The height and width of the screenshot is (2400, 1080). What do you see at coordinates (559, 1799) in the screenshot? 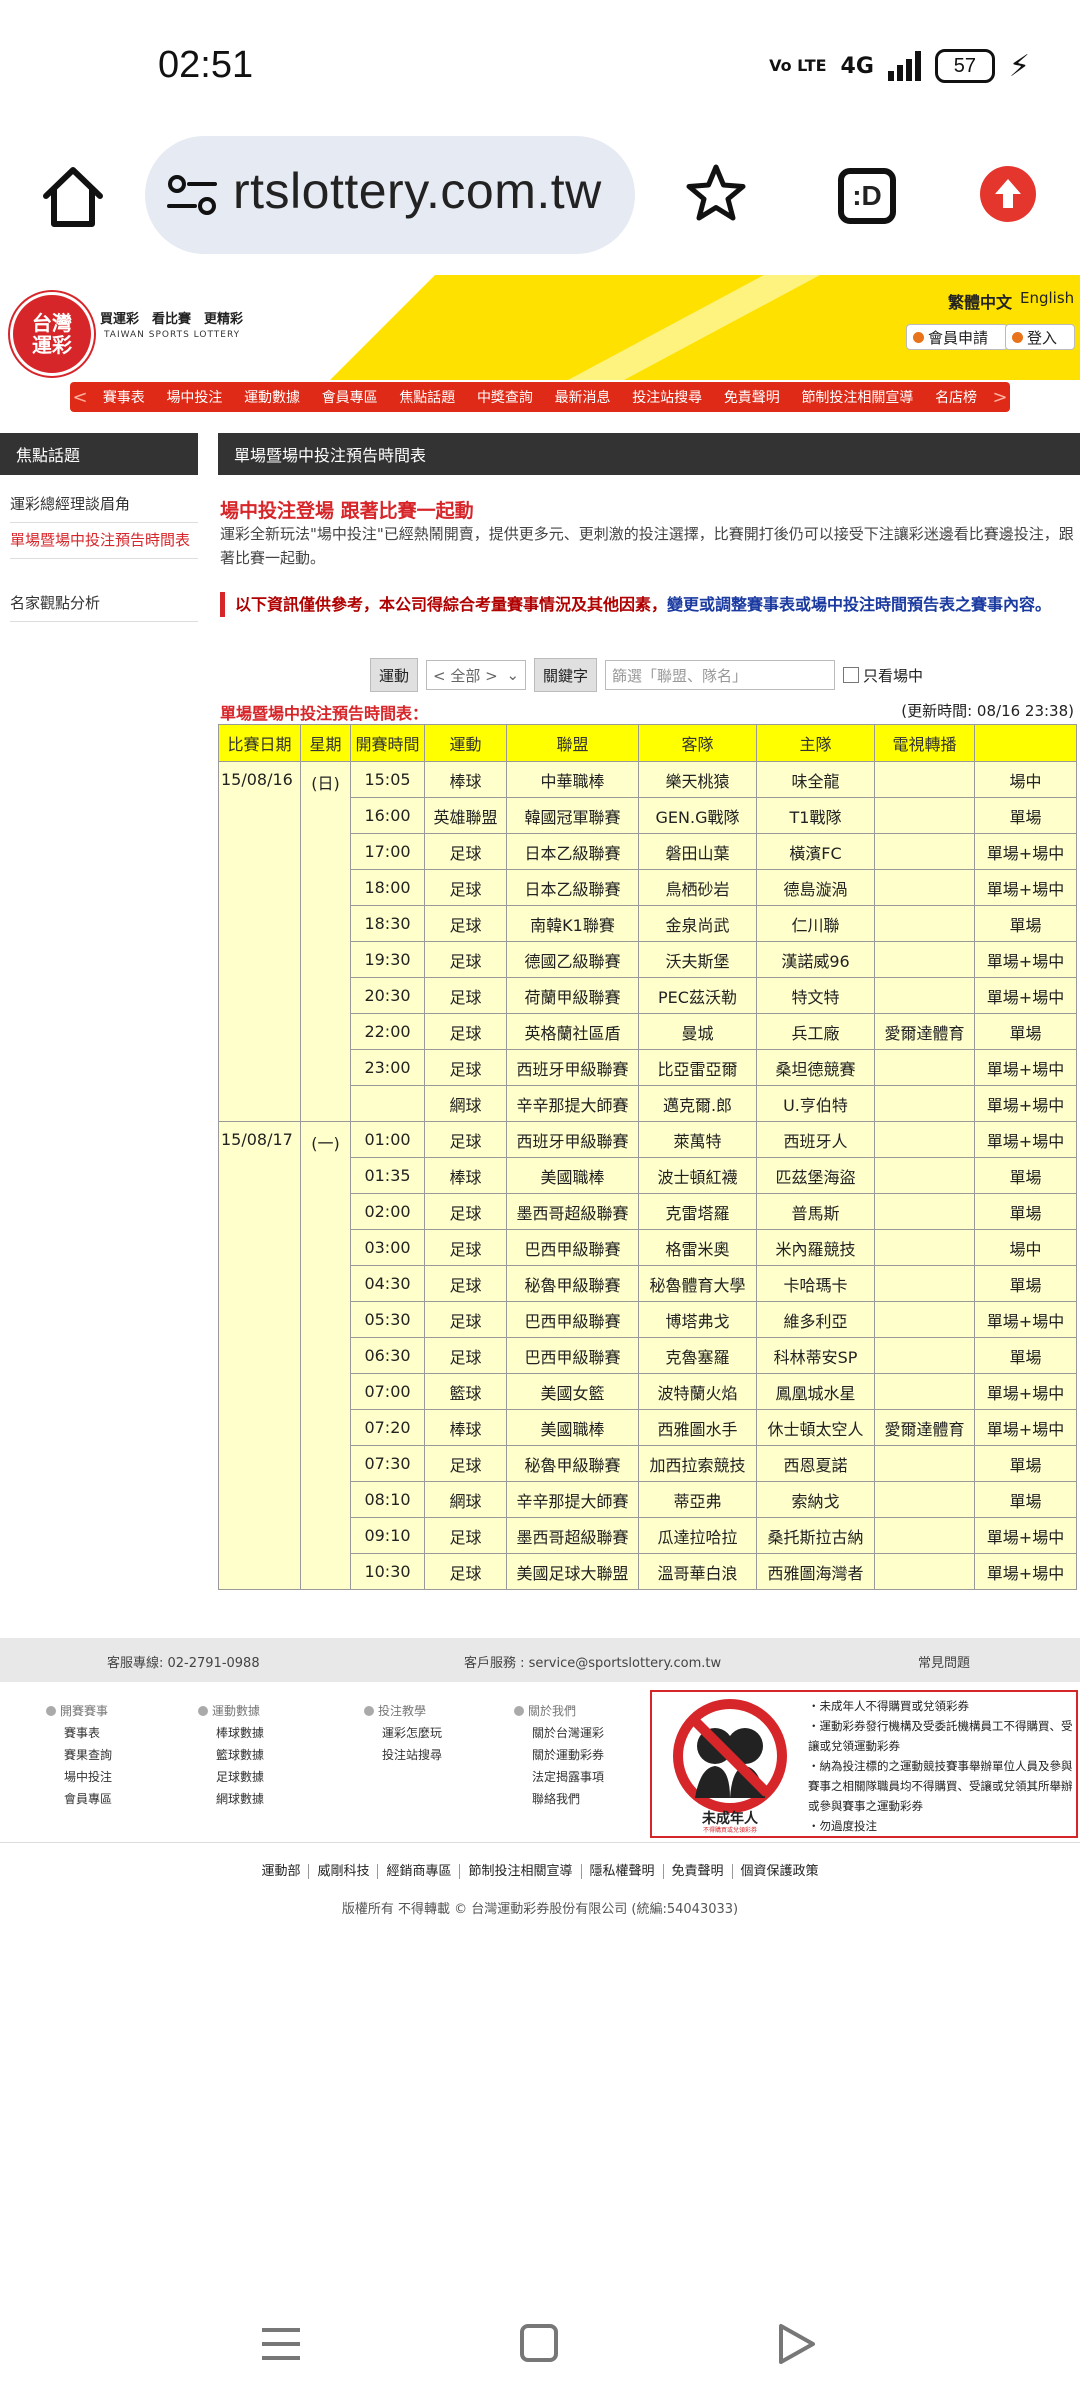
I see `footer-link: 聯絡我們` at bounding box center [559, 1799].